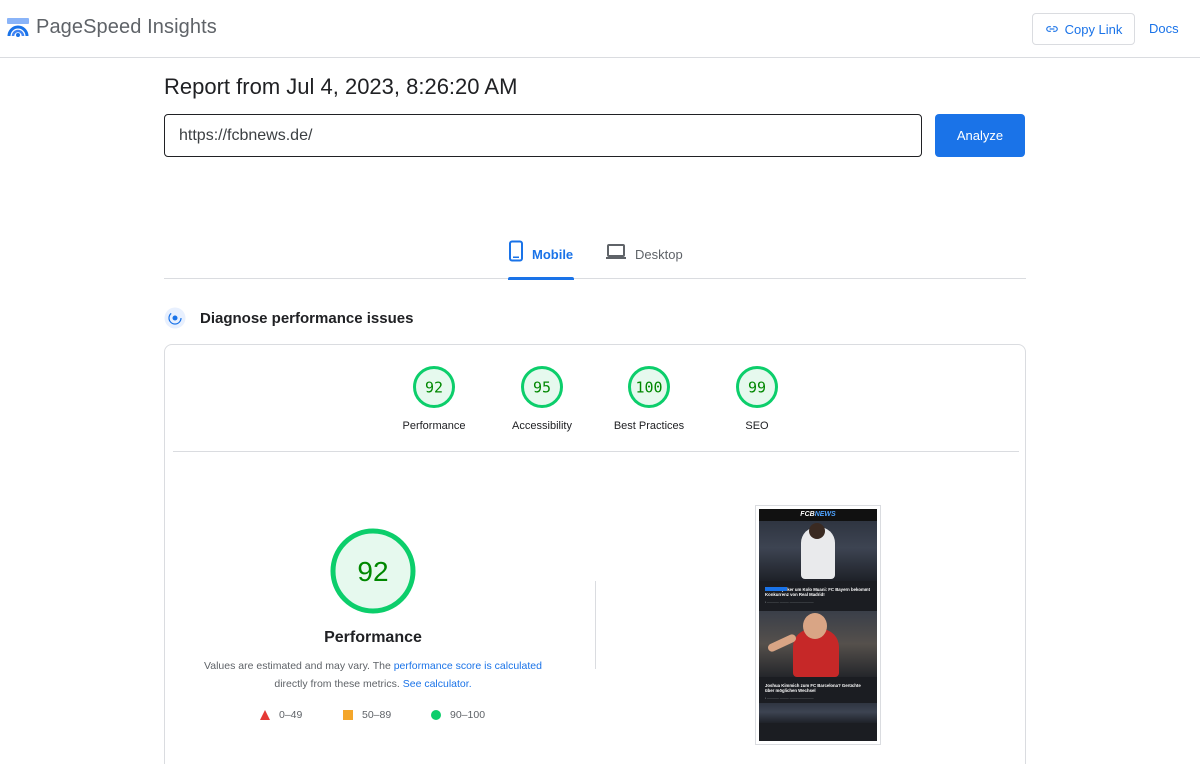 This screenshot has width=1200, height=764. I want to click on pagespeed-logo-icon, so click(18, 28).